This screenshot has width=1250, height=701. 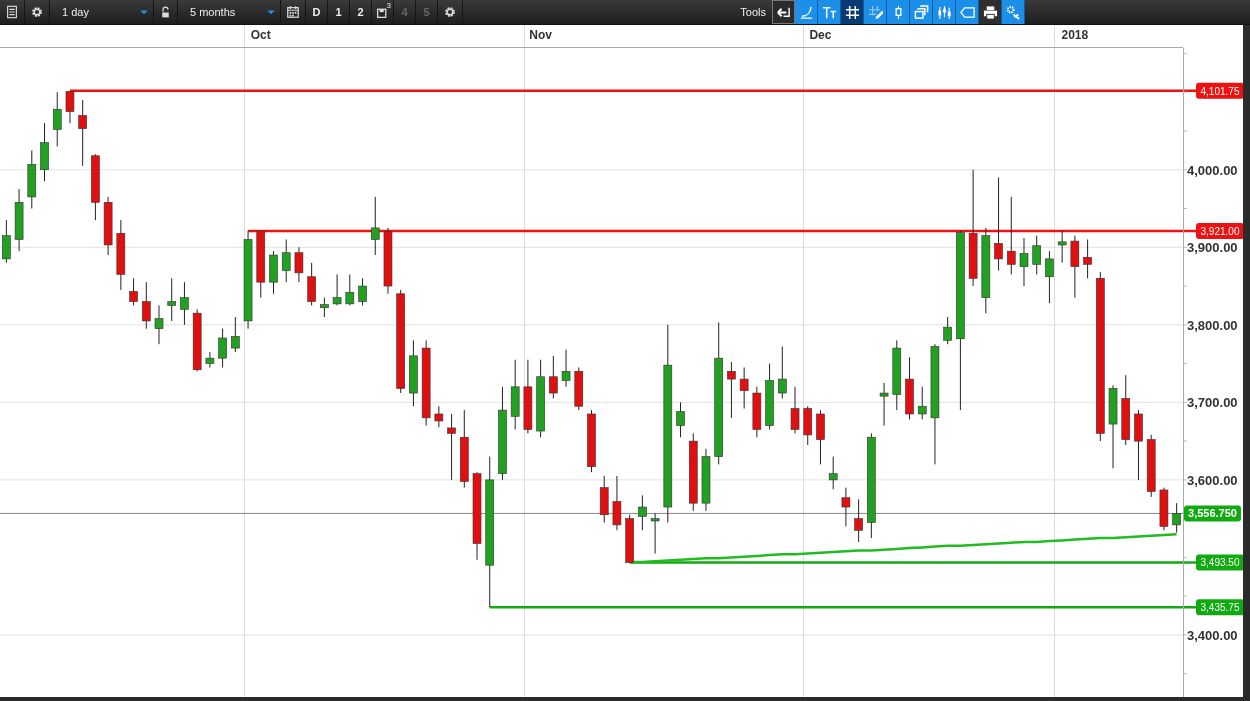 I want to click on indicator-icon, so click(x=944, y=12).